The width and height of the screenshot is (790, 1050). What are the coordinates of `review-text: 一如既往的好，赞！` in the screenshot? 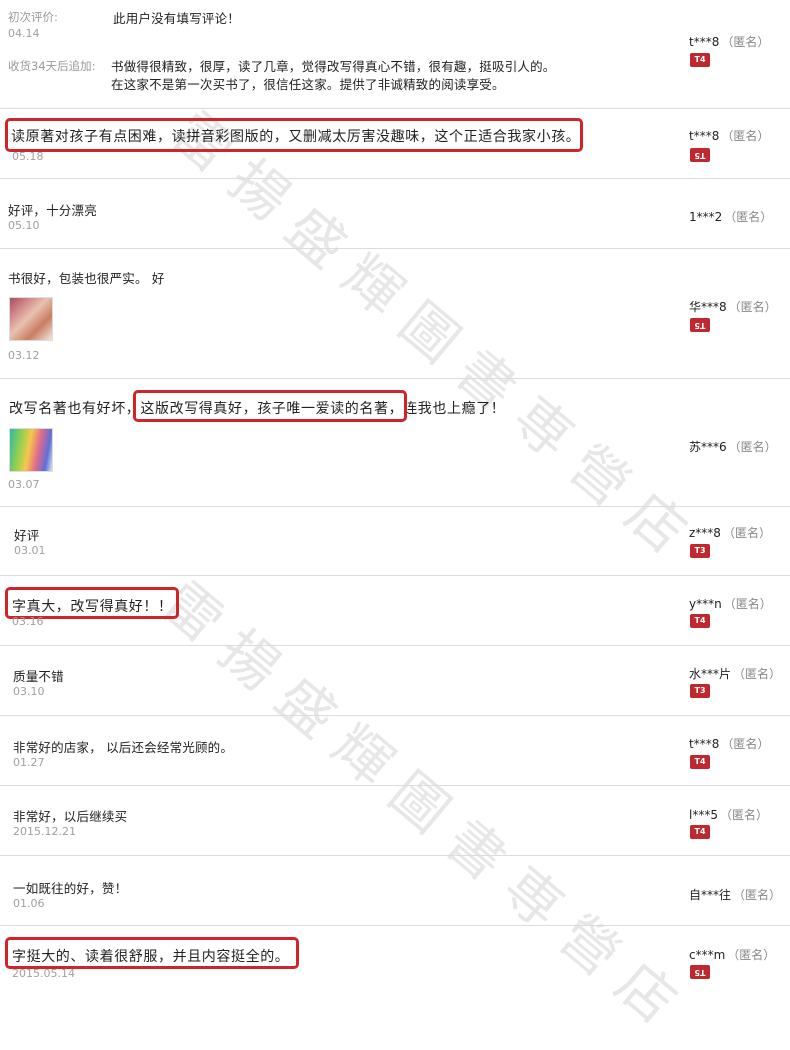 It's located at (70, 888).